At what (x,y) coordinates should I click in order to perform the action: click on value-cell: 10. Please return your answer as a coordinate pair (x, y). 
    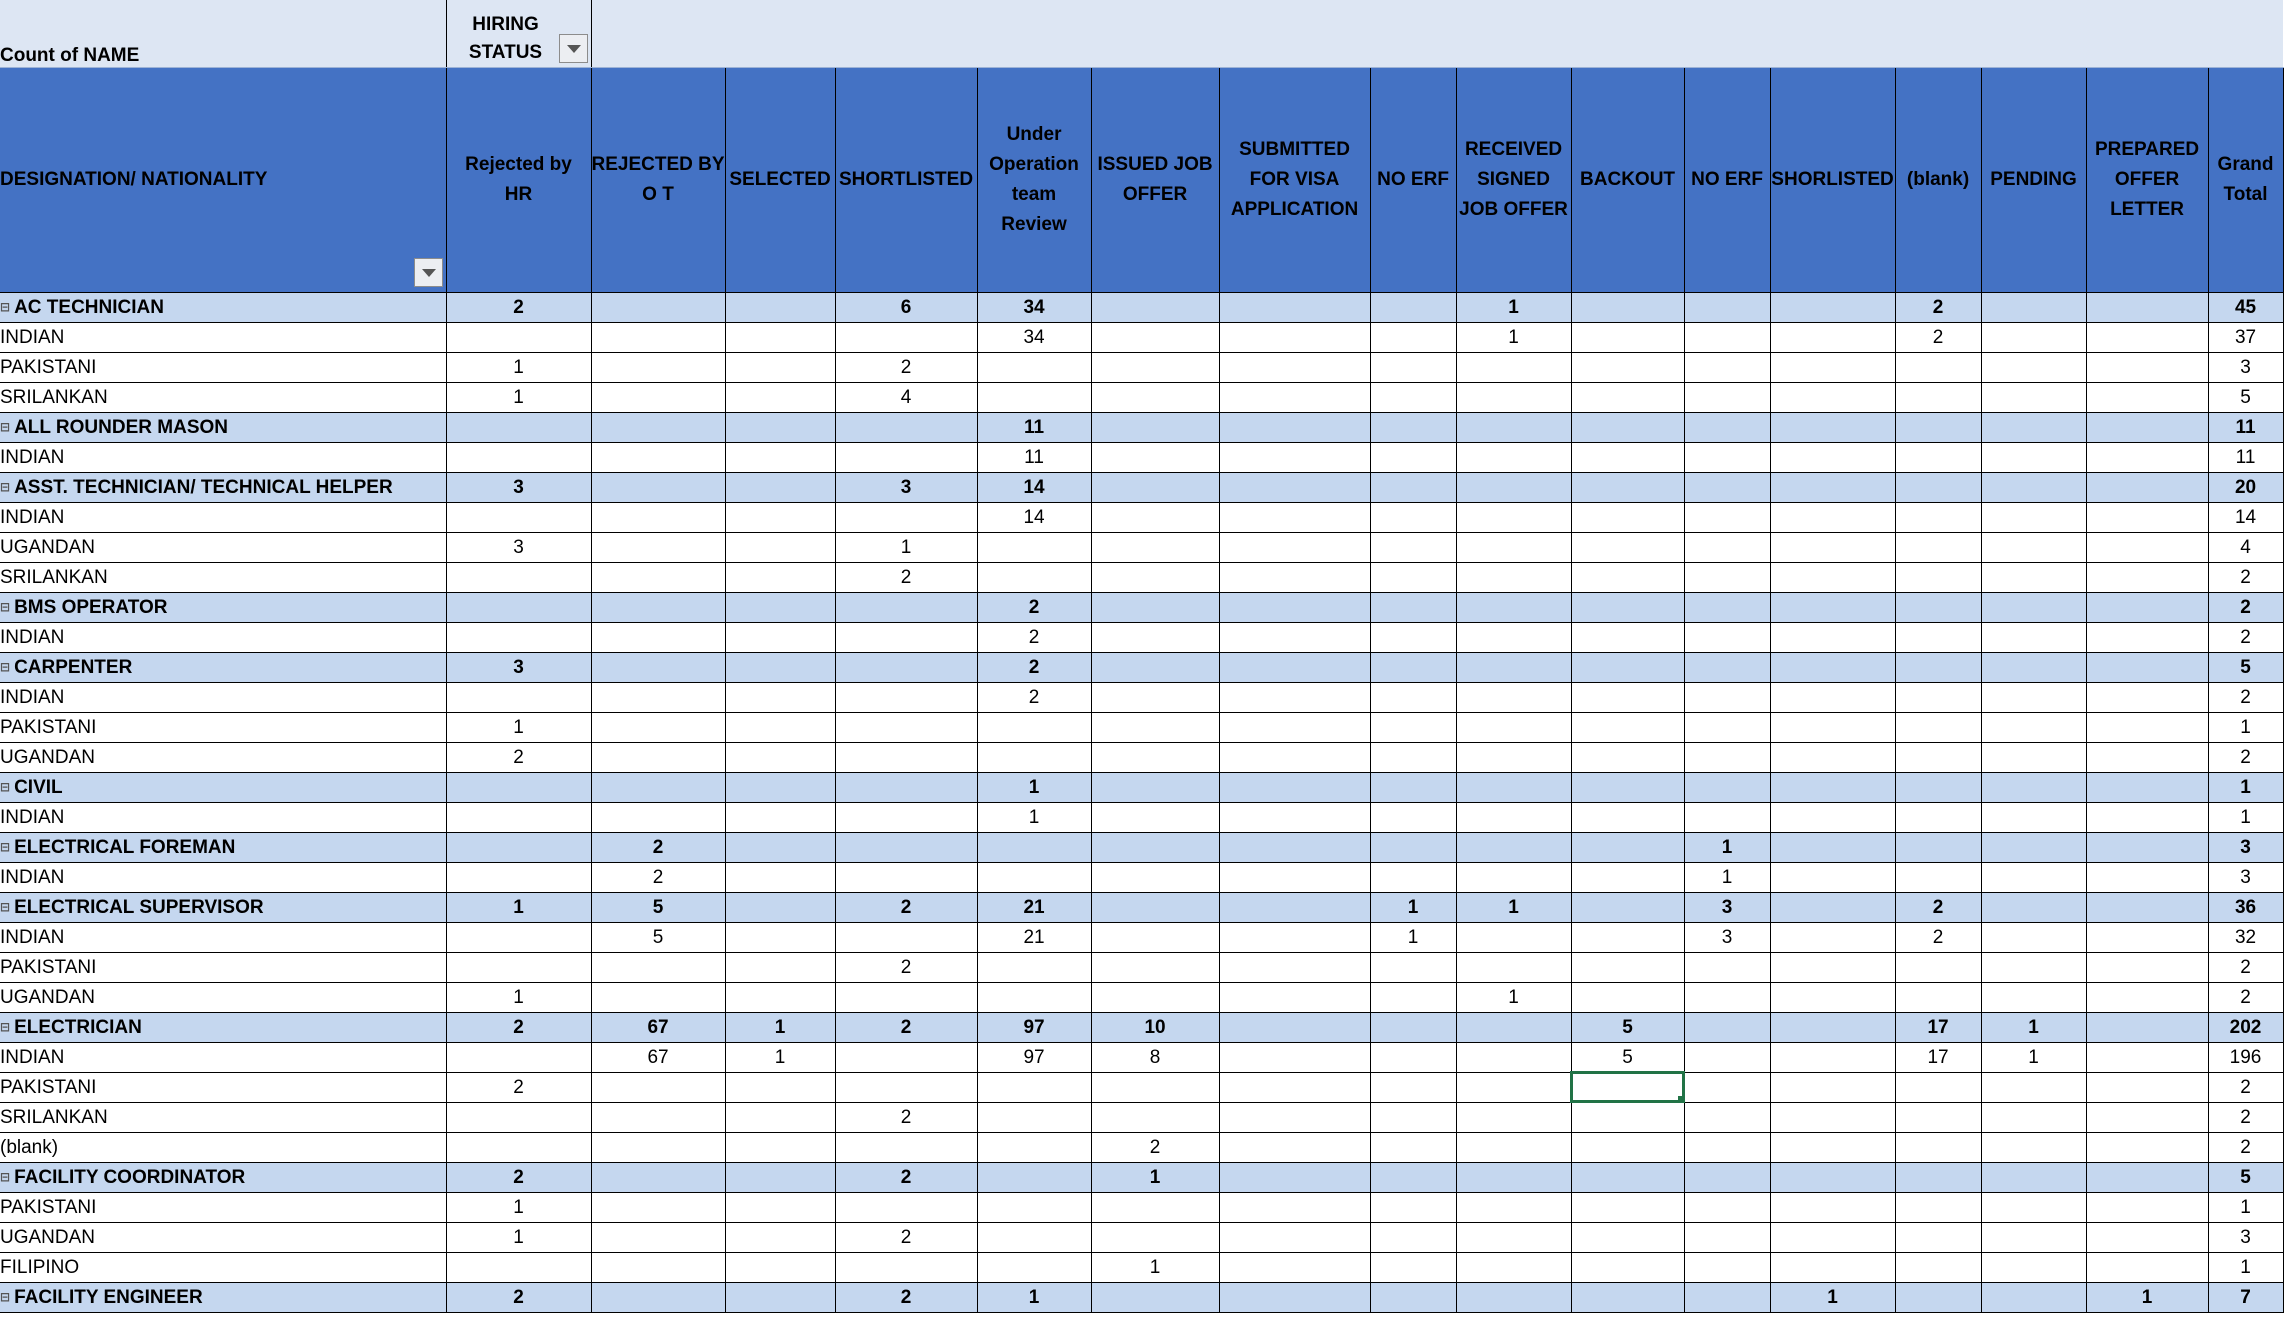
    Looking at the image, I should click on (1155, 1027).